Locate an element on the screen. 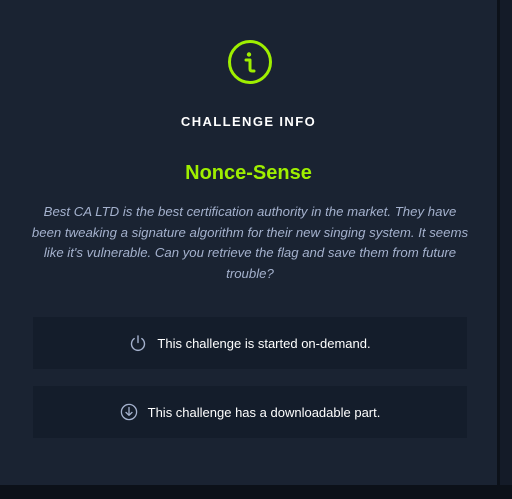  download-icon is located at coordinates (129, 412).